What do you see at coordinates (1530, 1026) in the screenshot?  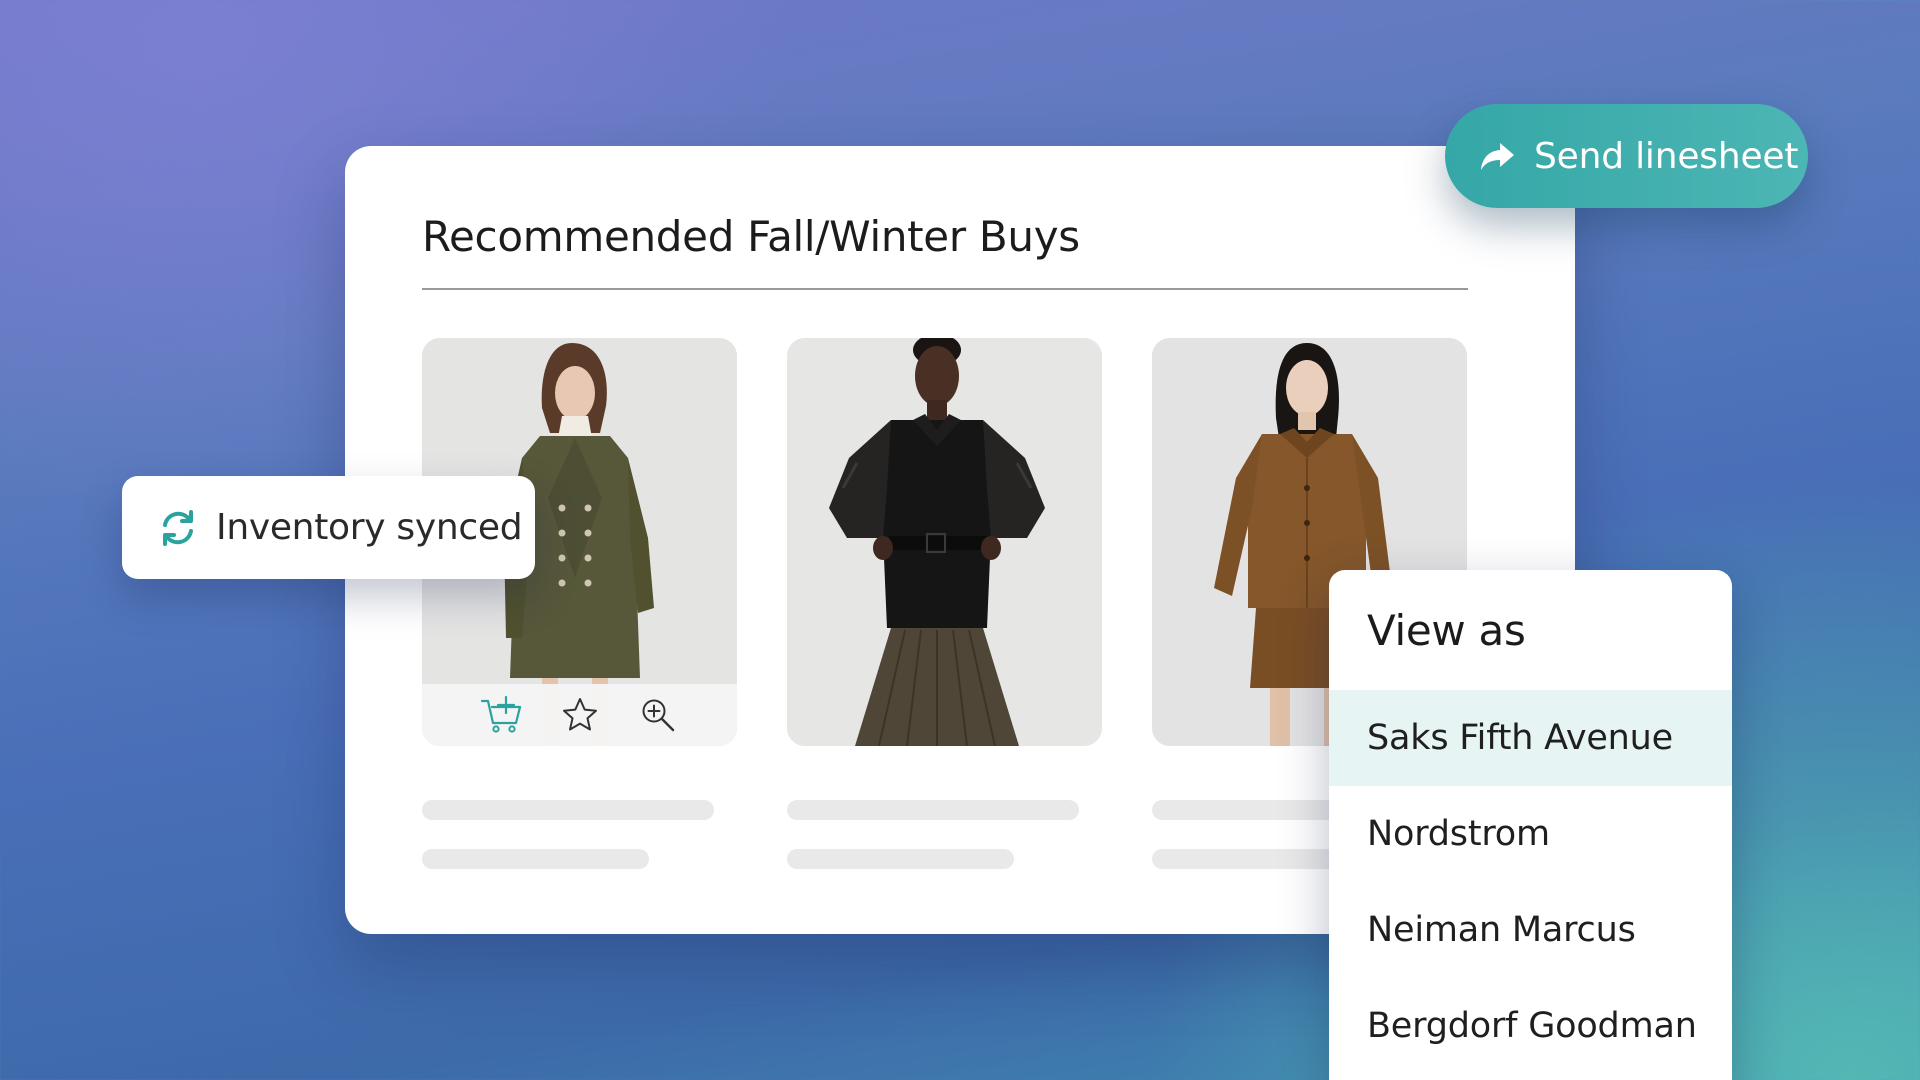 I see `view-option-bergdorf-goodman: Bergdorf Goodman` at bounding box center [1530, 1026].